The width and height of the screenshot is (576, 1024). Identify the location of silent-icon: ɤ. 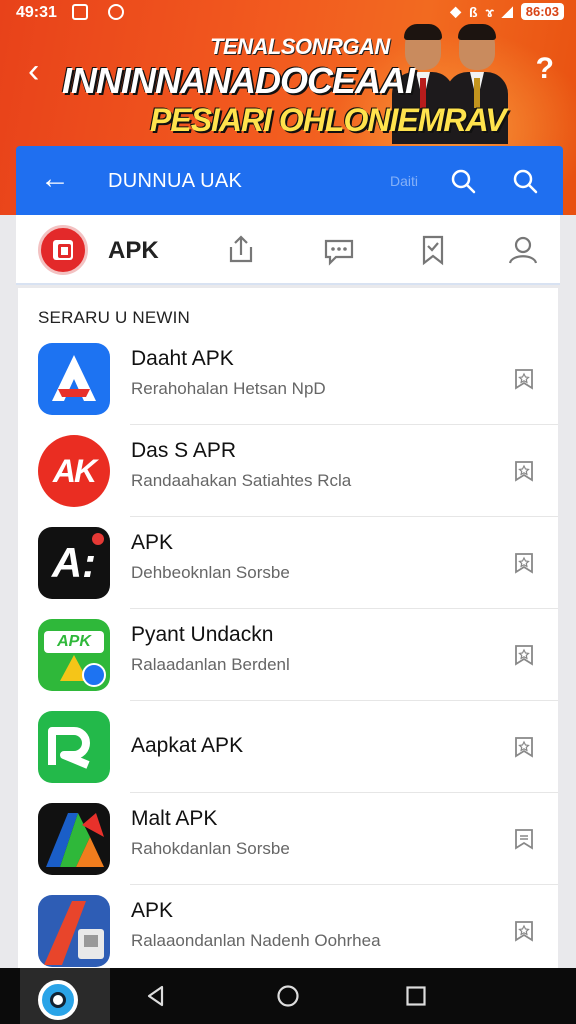
(489, 11).